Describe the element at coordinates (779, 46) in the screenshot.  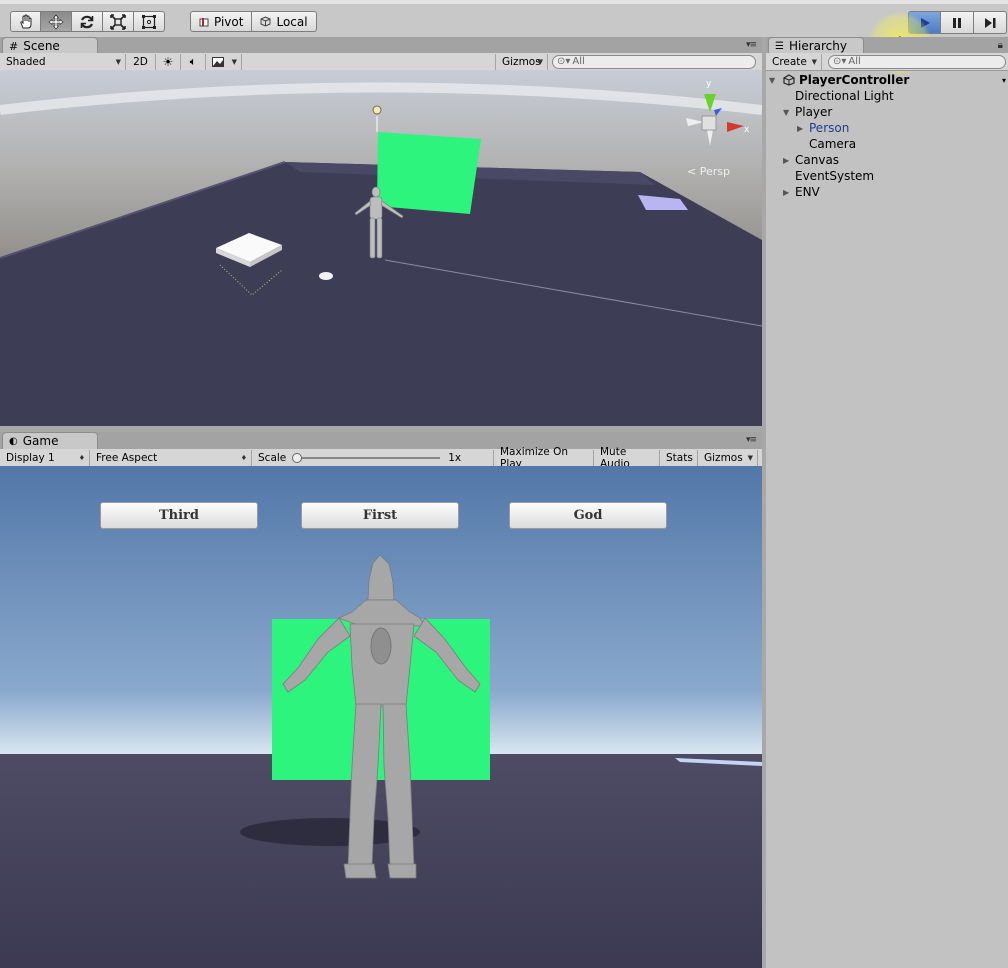
I see `list-icon: ☰` at that location.